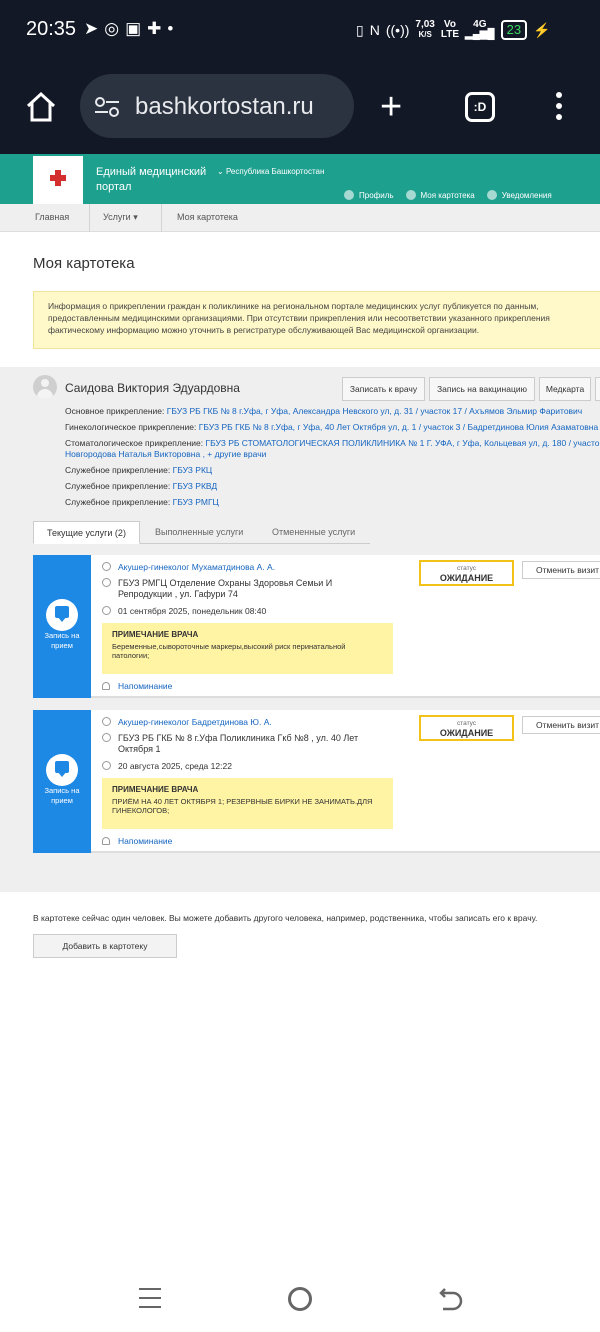 This screenshot has width=600, height=1332. What do you see at coordinates (106, 737) in the screenshot?
I see `location-icon` at bounding box center [106, 737].